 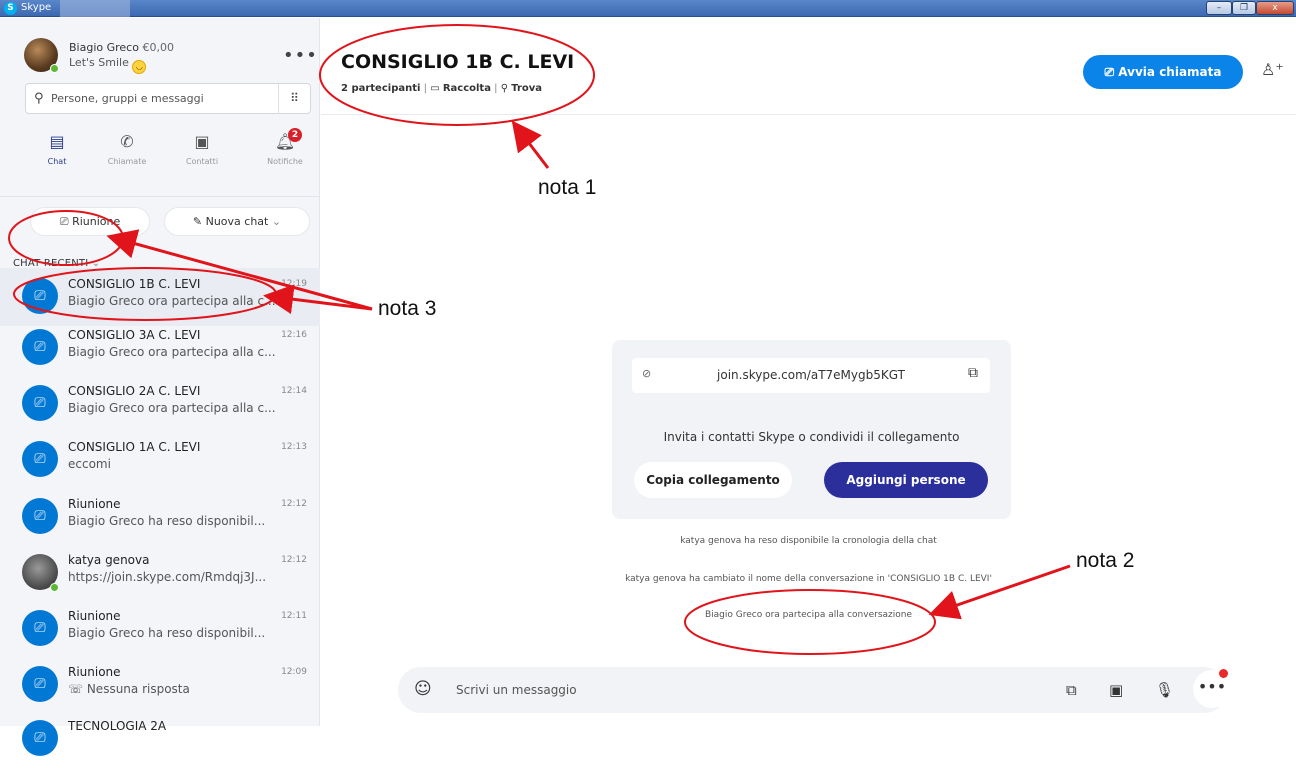 What do you see at coordinates (1071, 690) in the screenshot?
I see `media-gallery-icon: ⧉` at bounding box center [1071, 690].